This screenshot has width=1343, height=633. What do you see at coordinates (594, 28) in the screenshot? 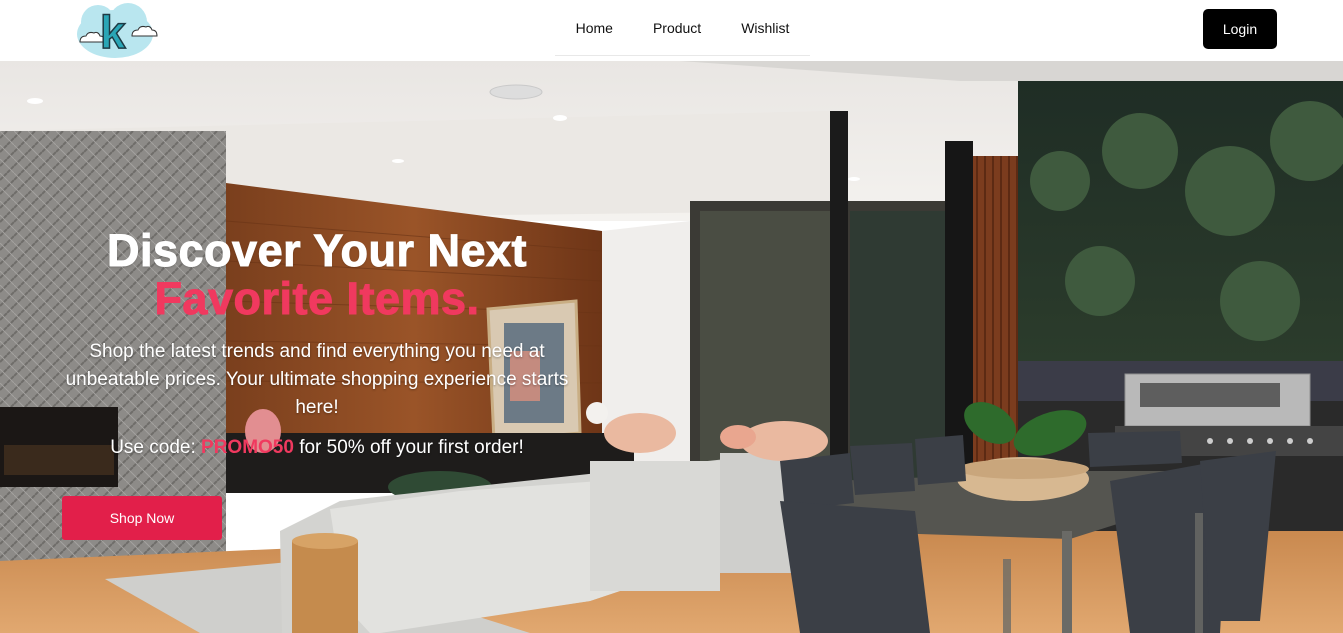
I see `nav-home: Home` at bounding box center [594, 28].